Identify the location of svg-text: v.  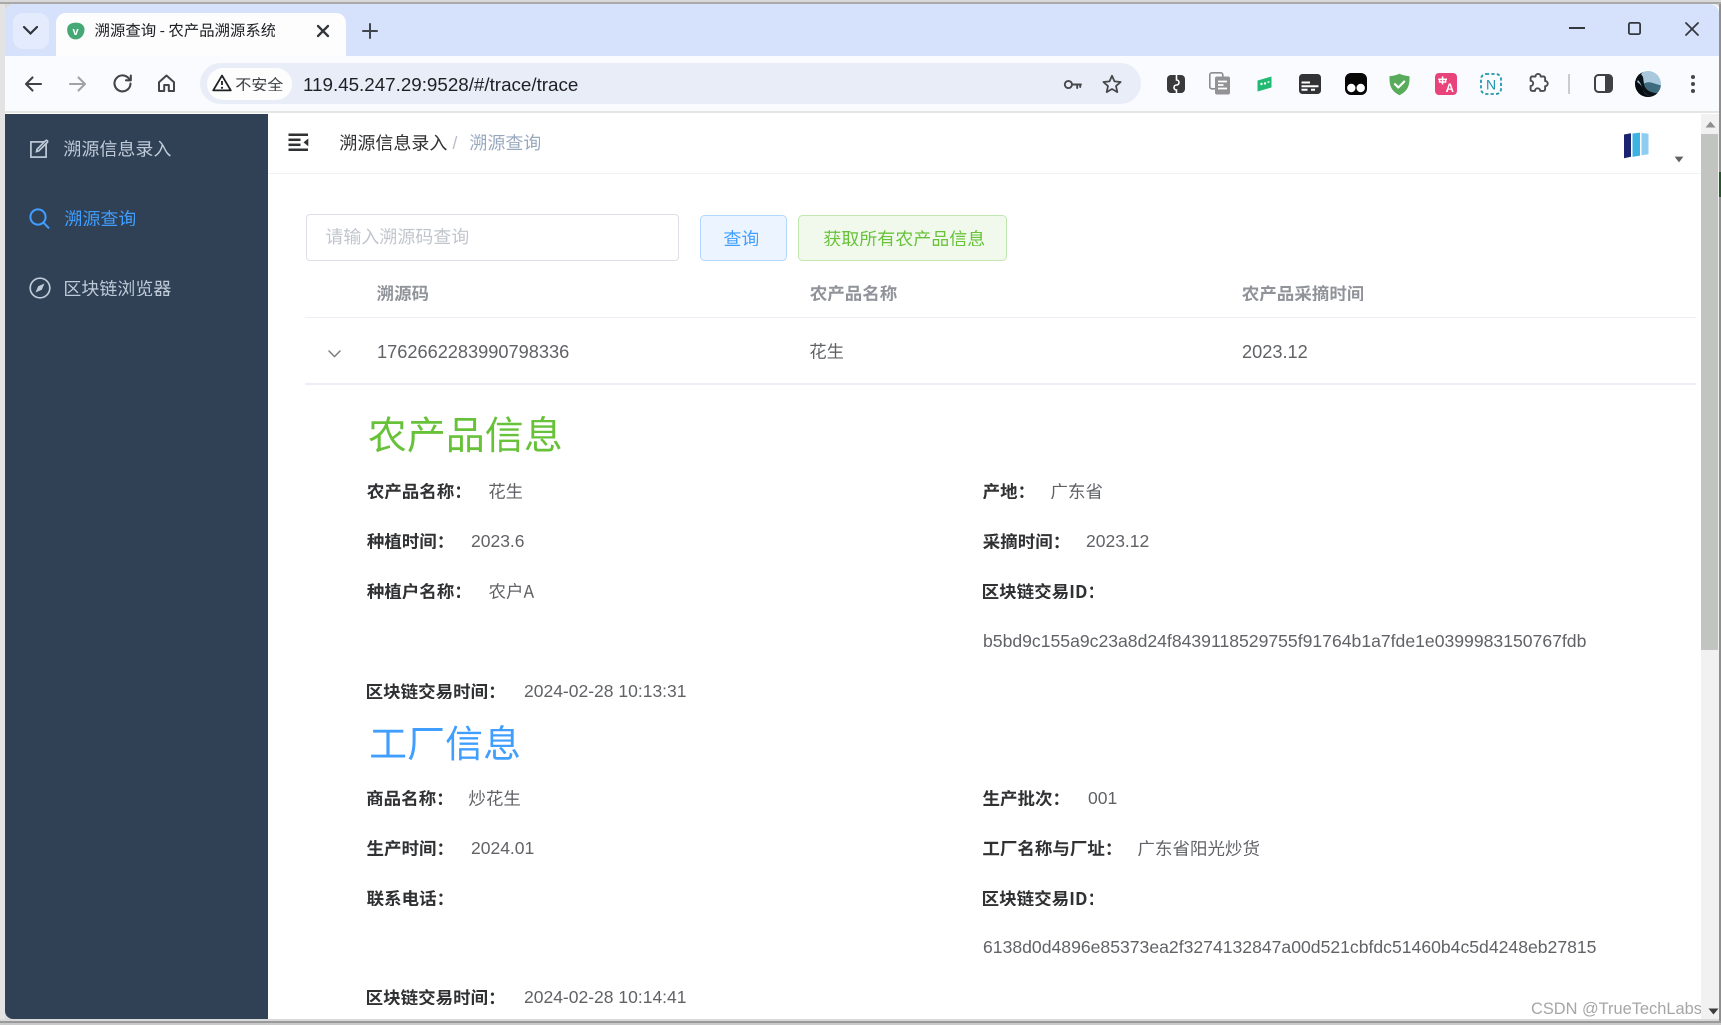
(75, 32).